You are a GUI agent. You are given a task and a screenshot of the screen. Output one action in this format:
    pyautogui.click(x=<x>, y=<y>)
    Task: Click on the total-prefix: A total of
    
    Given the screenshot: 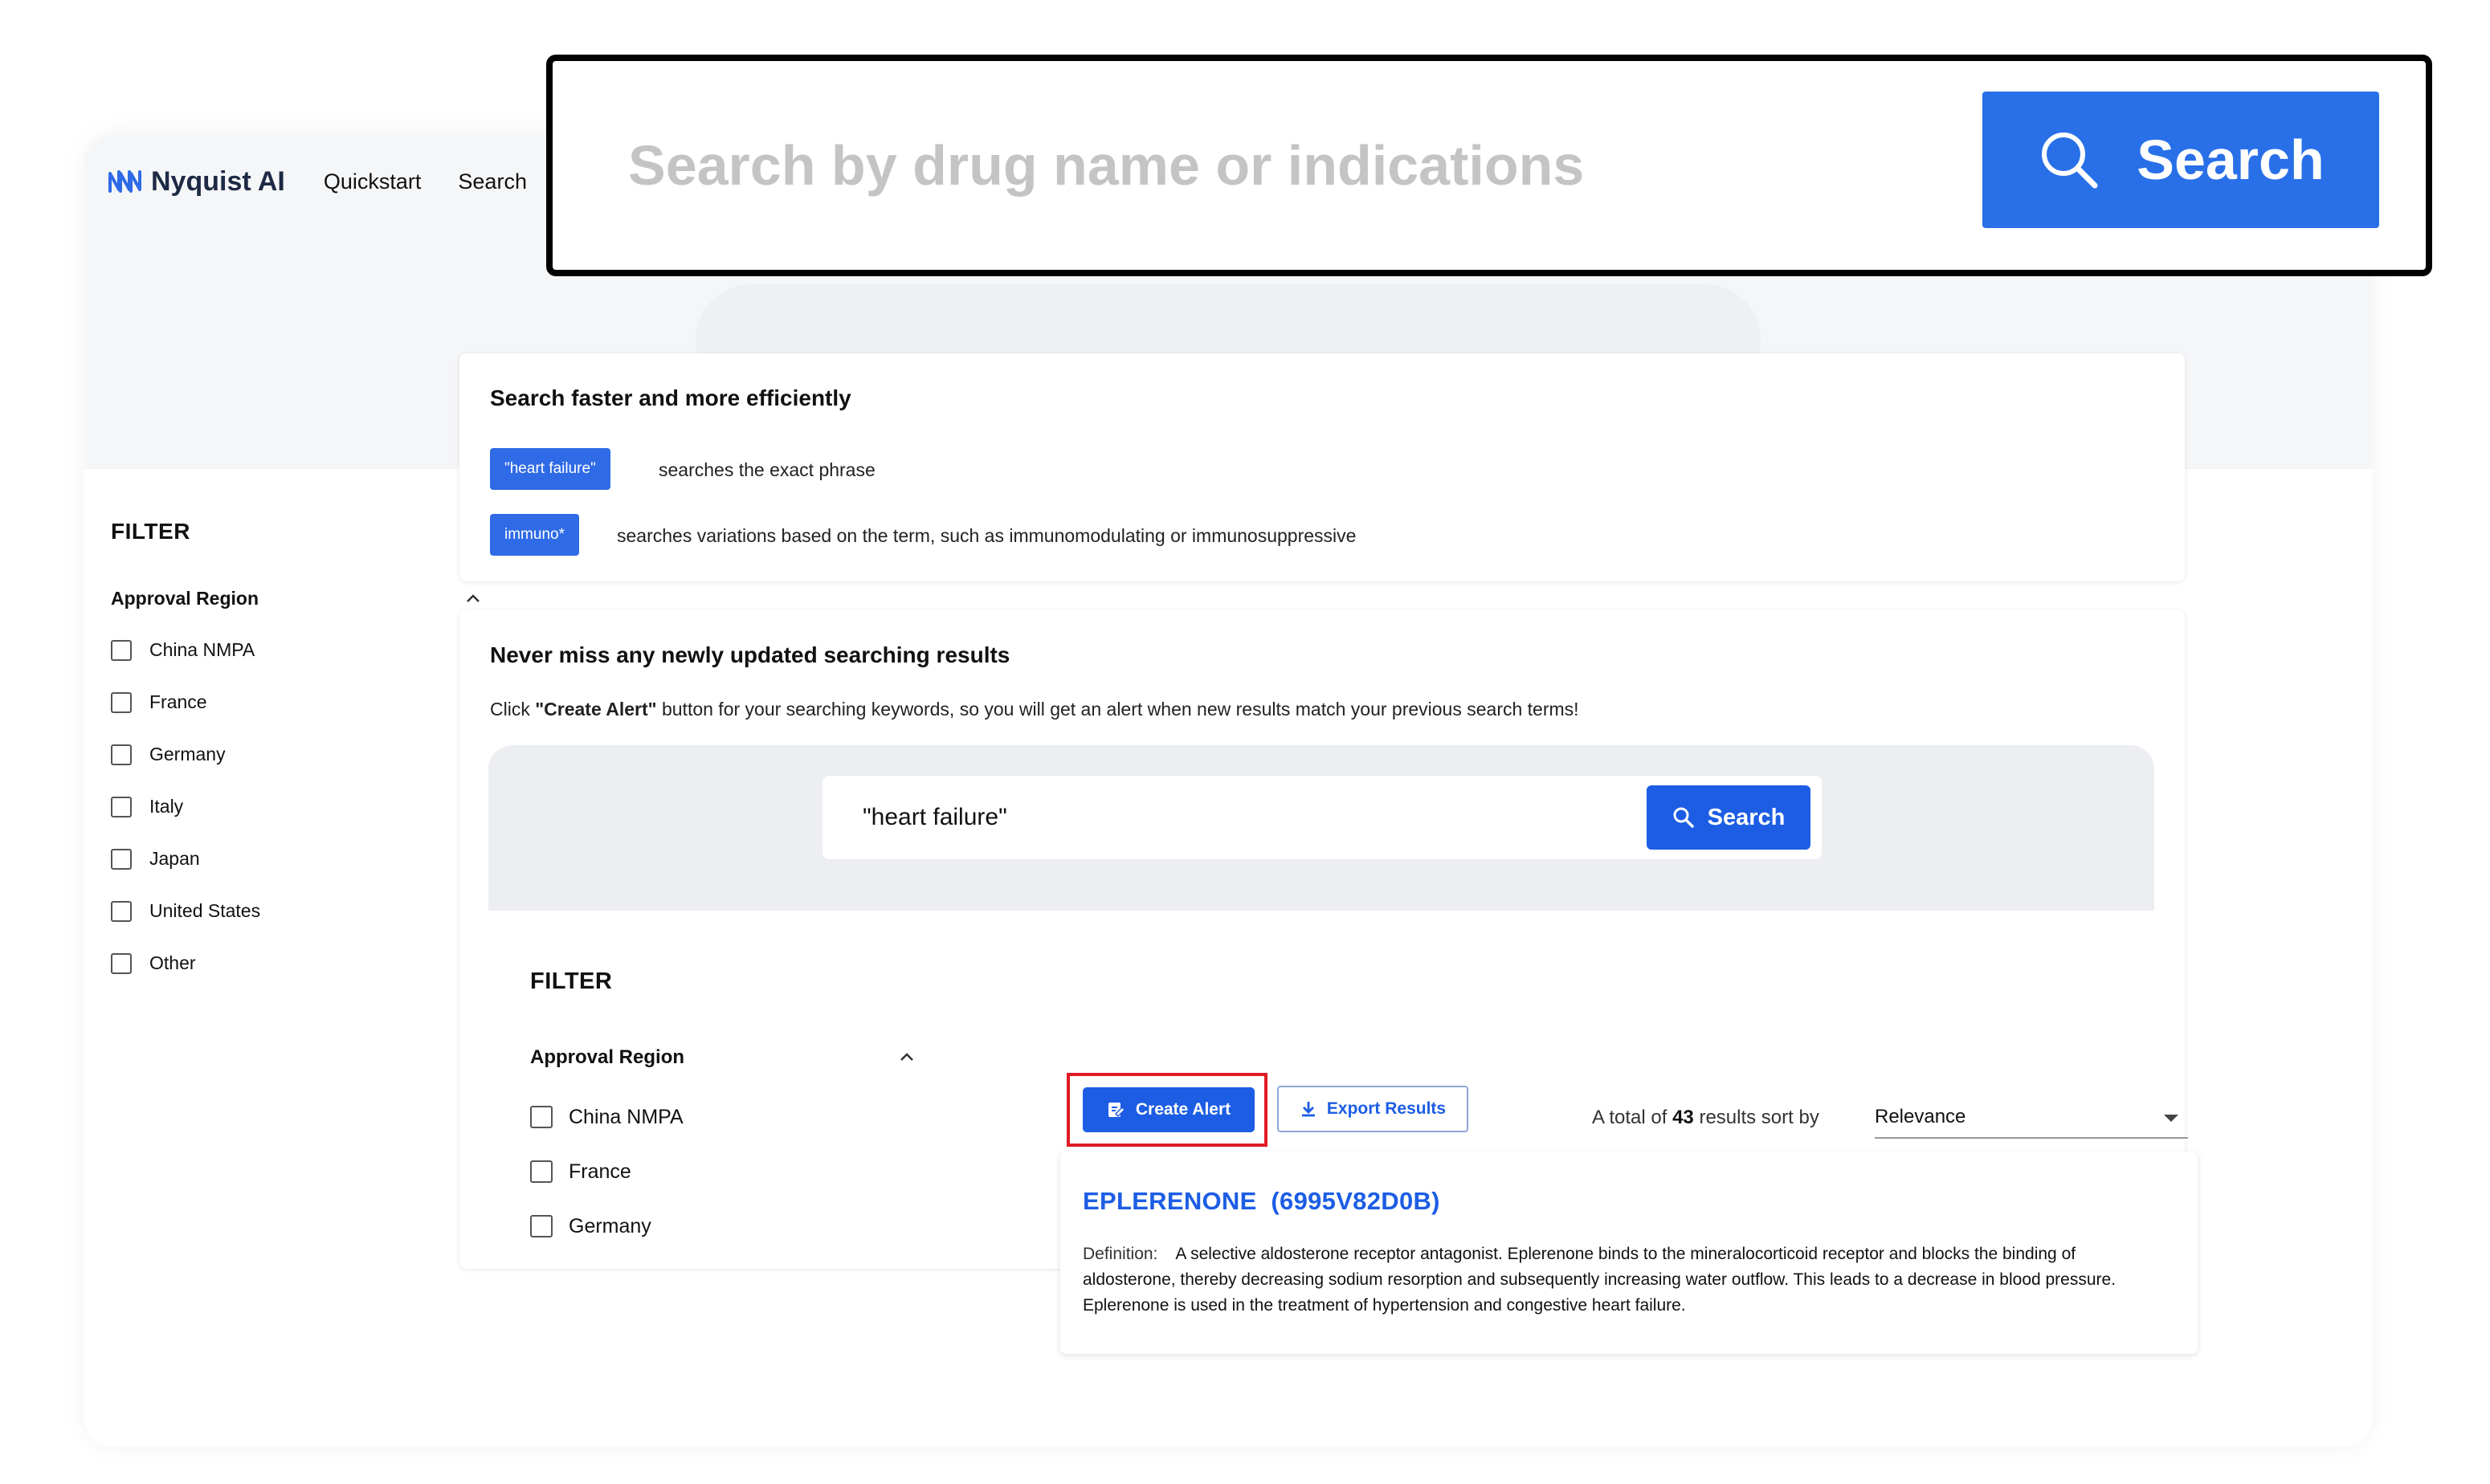 What is the action you would take?
    pyautogui.click(x=1632, y=1117)
    